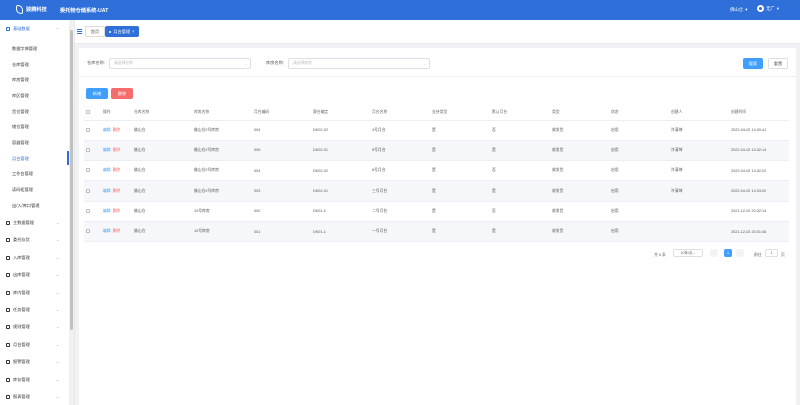 This screenshot has height=405, width=800. Describe the element at coordinates (23, 222) in the screenshot. I see `sidebar-group-label: 主数据管理` at that location.